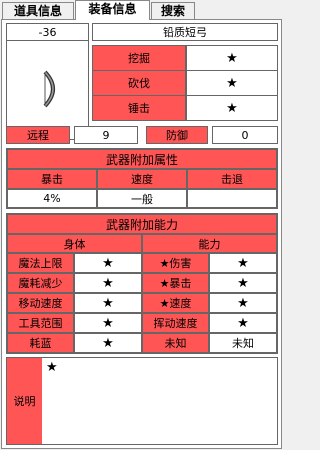 The height and width of the screenshot is (450, 320). Describe the element at coordinates (52, 179) in the screenshot. I see `weapon-attr-header: 暴击` at that location.